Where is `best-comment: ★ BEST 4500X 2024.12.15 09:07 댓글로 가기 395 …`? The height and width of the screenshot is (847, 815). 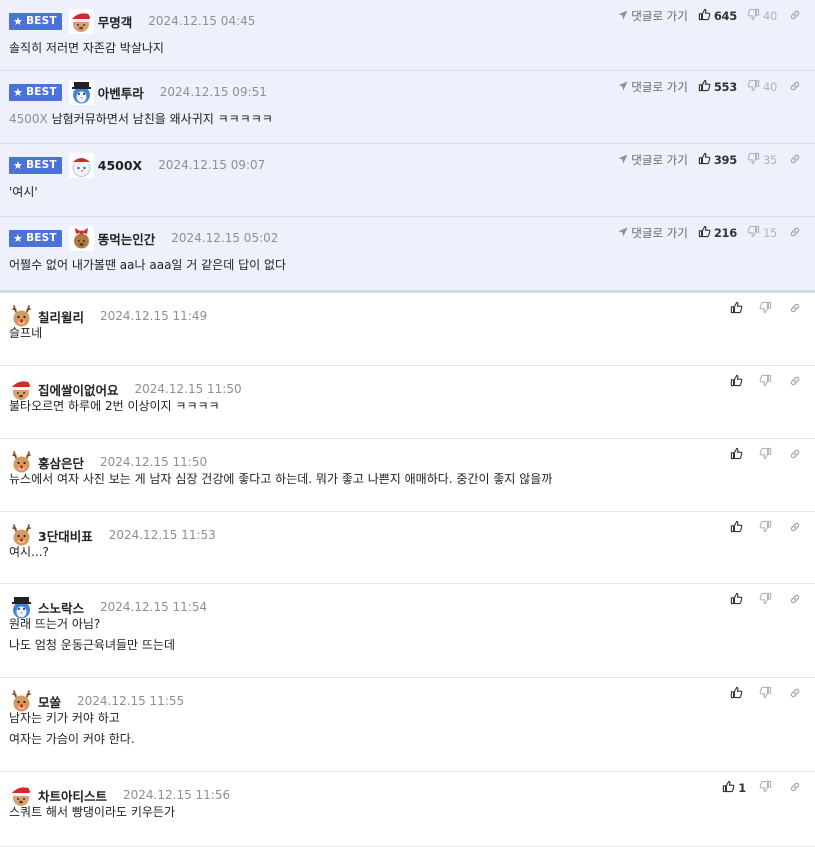 best-comment: ★ BEST 4500X 2024.12.15 09:07 댓글로 가기 395 … is located at coordinates (407, 180).